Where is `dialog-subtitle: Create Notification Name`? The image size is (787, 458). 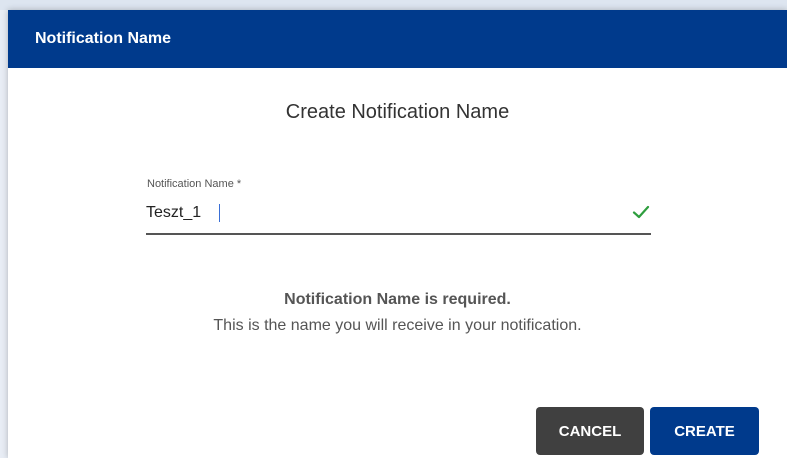
dialog-subtitle: Create Notification Name is located at coordinates (397, 112).